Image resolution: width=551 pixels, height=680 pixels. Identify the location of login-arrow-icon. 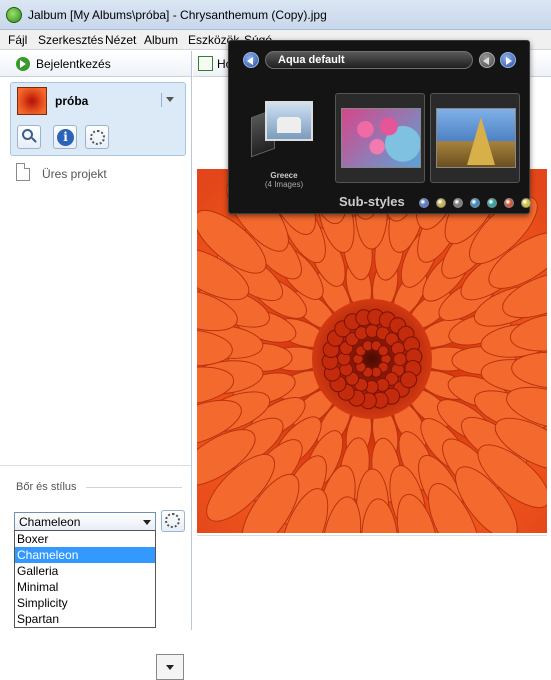
(23, 64).